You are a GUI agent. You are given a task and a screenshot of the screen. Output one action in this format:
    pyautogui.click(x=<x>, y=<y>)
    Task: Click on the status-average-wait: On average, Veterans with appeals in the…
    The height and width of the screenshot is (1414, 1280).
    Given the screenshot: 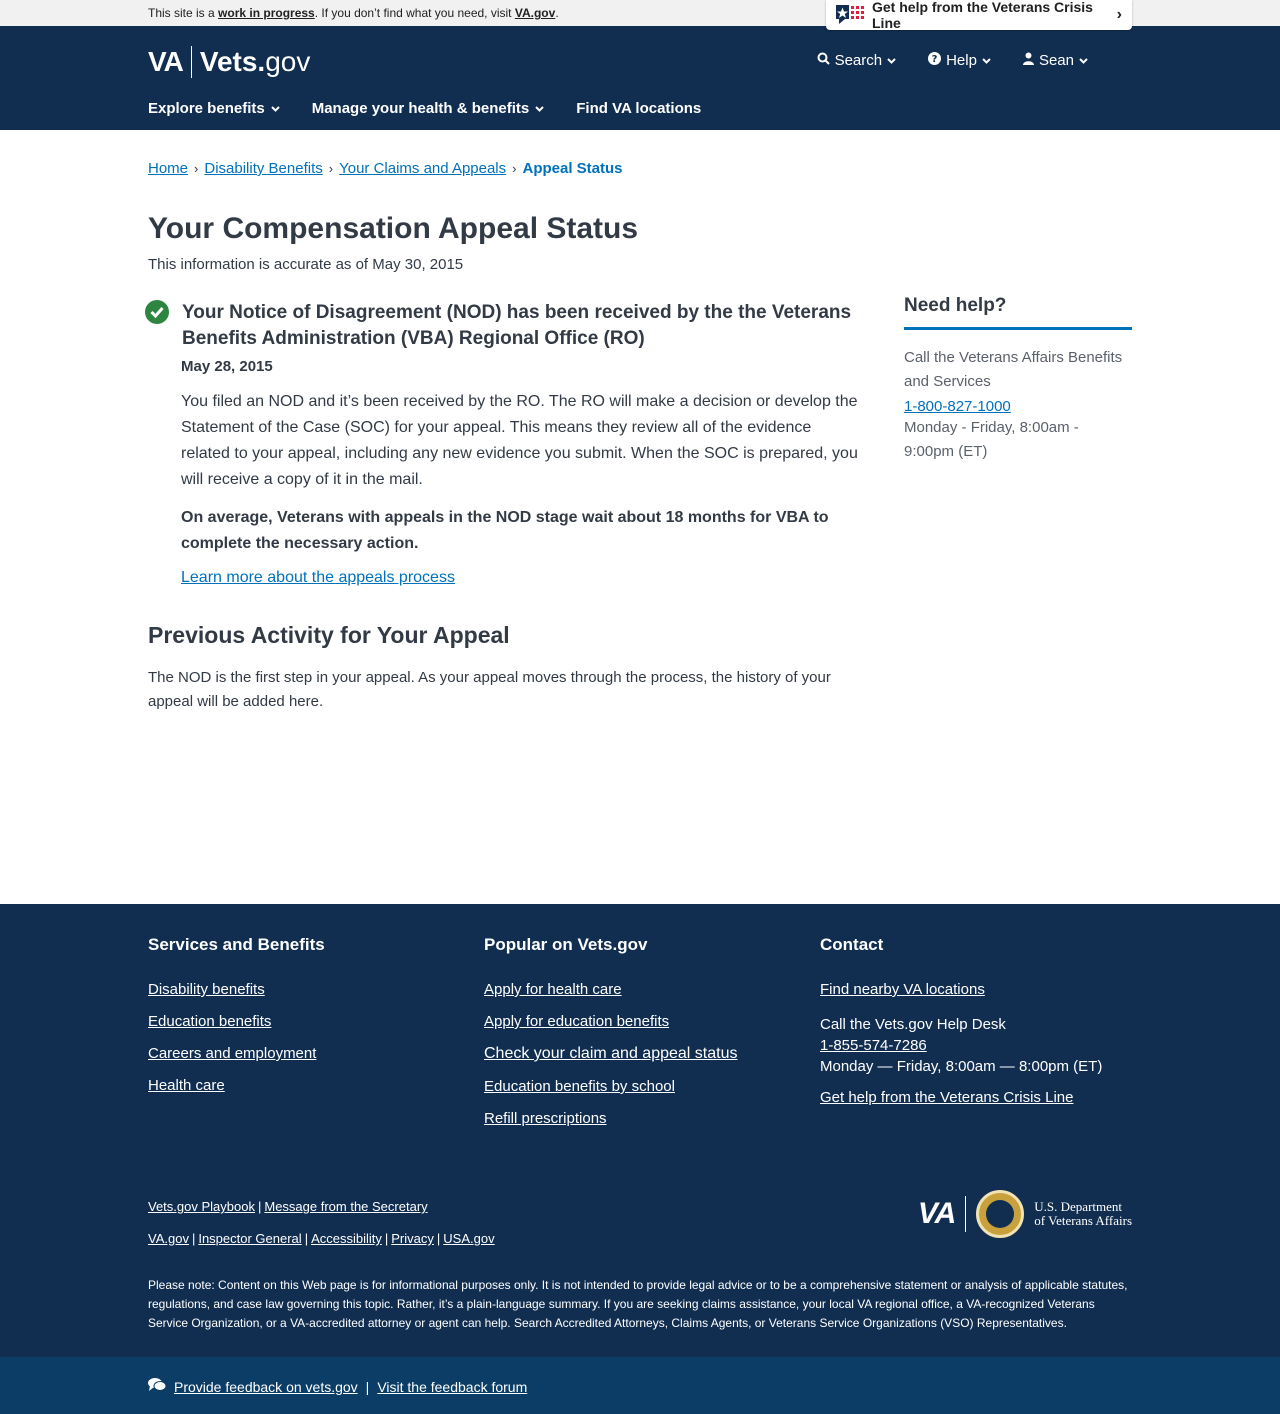 What is the action you would take?
    pyautogui.click(x=505, y=530)
    